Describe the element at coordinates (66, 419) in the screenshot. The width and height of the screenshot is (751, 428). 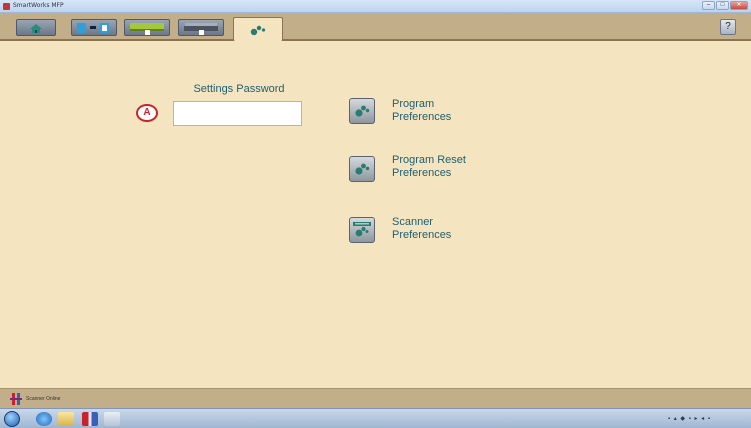
I see `folder-icon` at that location.